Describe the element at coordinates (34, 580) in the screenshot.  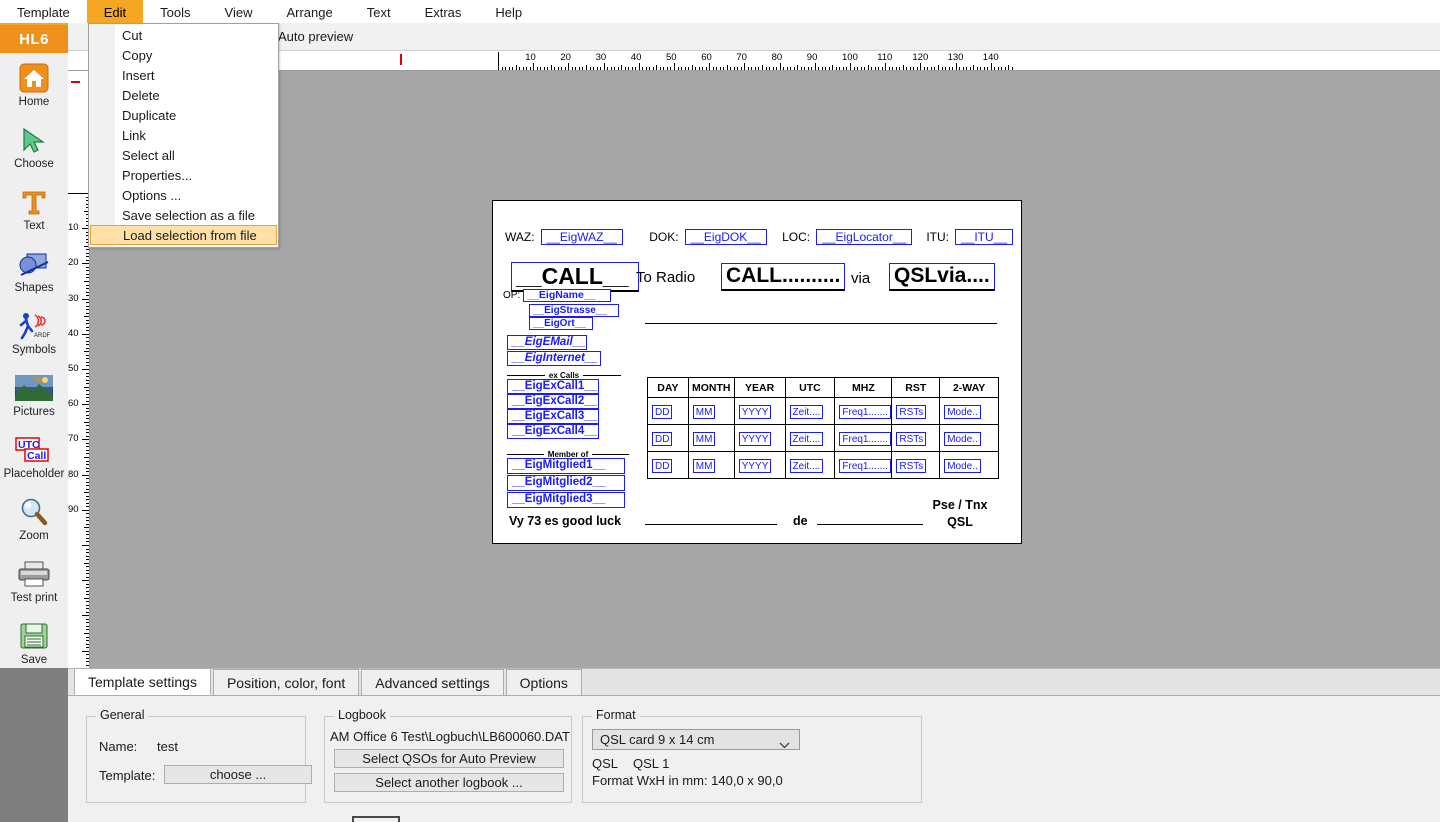
I see `sidebar-item-test-print: Test print` at that location.